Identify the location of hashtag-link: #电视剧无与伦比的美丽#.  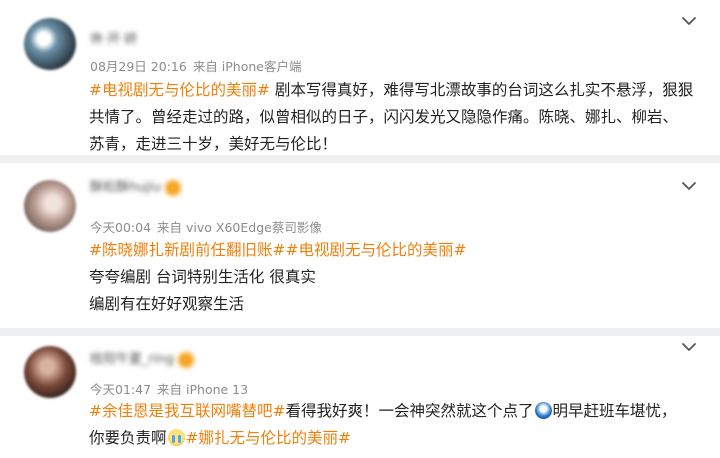
(179, 90).